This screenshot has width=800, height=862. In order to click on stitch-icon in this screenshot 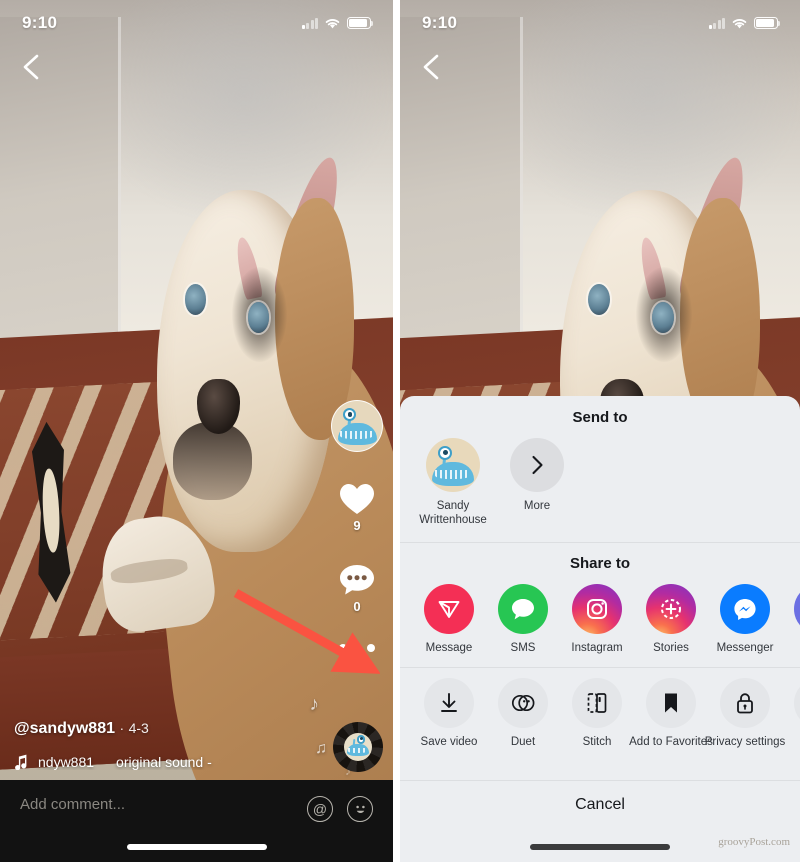, I will do `click(597, 703)`.